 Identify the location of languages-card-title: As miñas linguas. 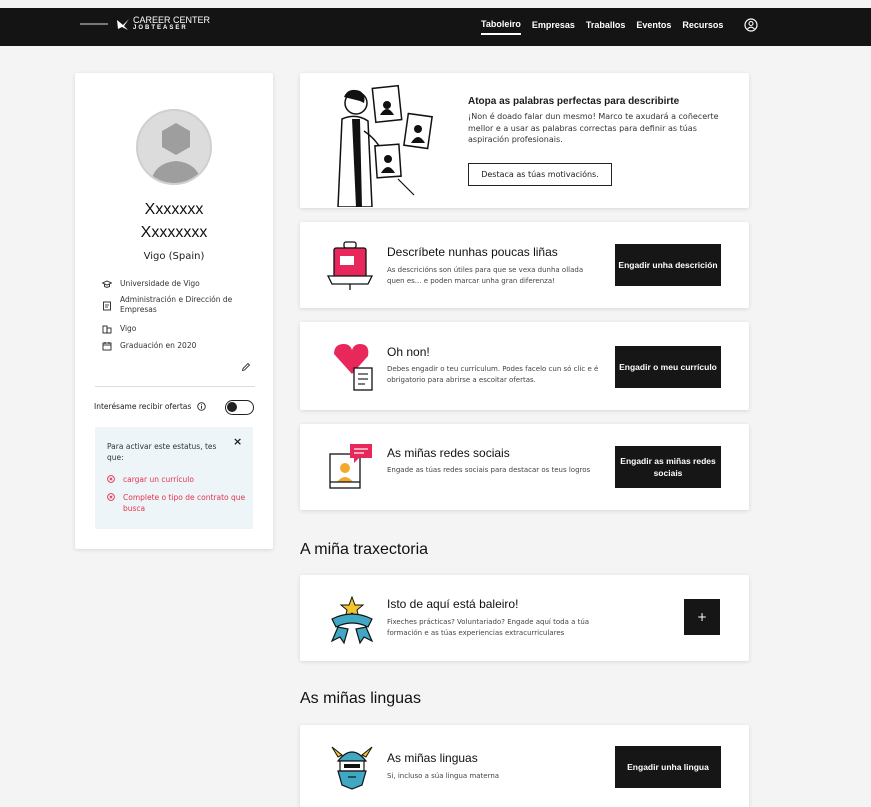
(432, 758).